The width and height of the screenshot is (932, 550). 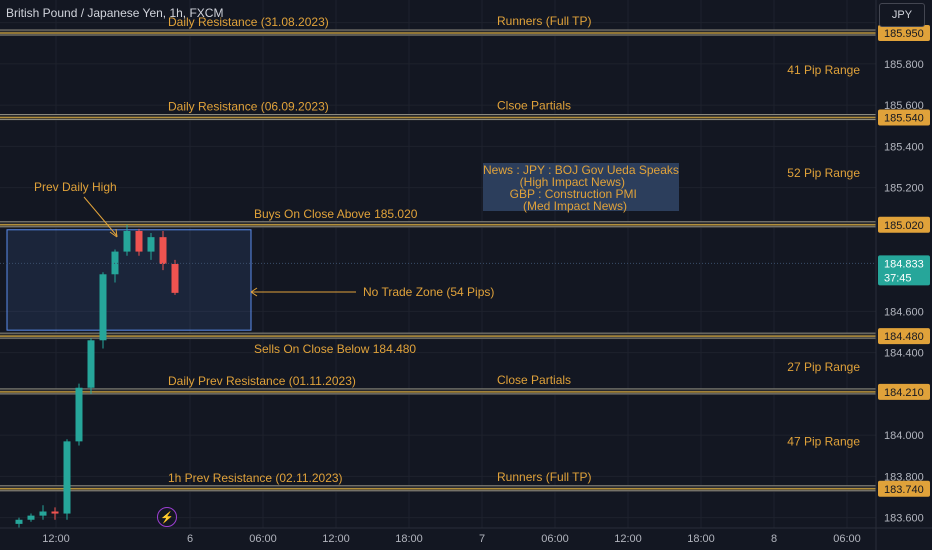 I want to click on level-price-value: 183.740, so click(x=904, y=490).